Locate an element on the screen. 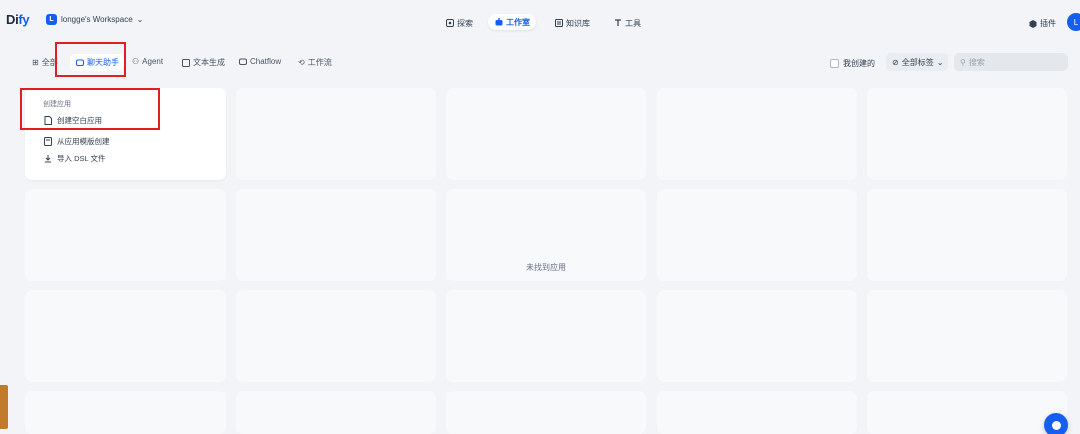  import-dsl-file: 导入 DSL 文件 is located at coordinates (74, 158).